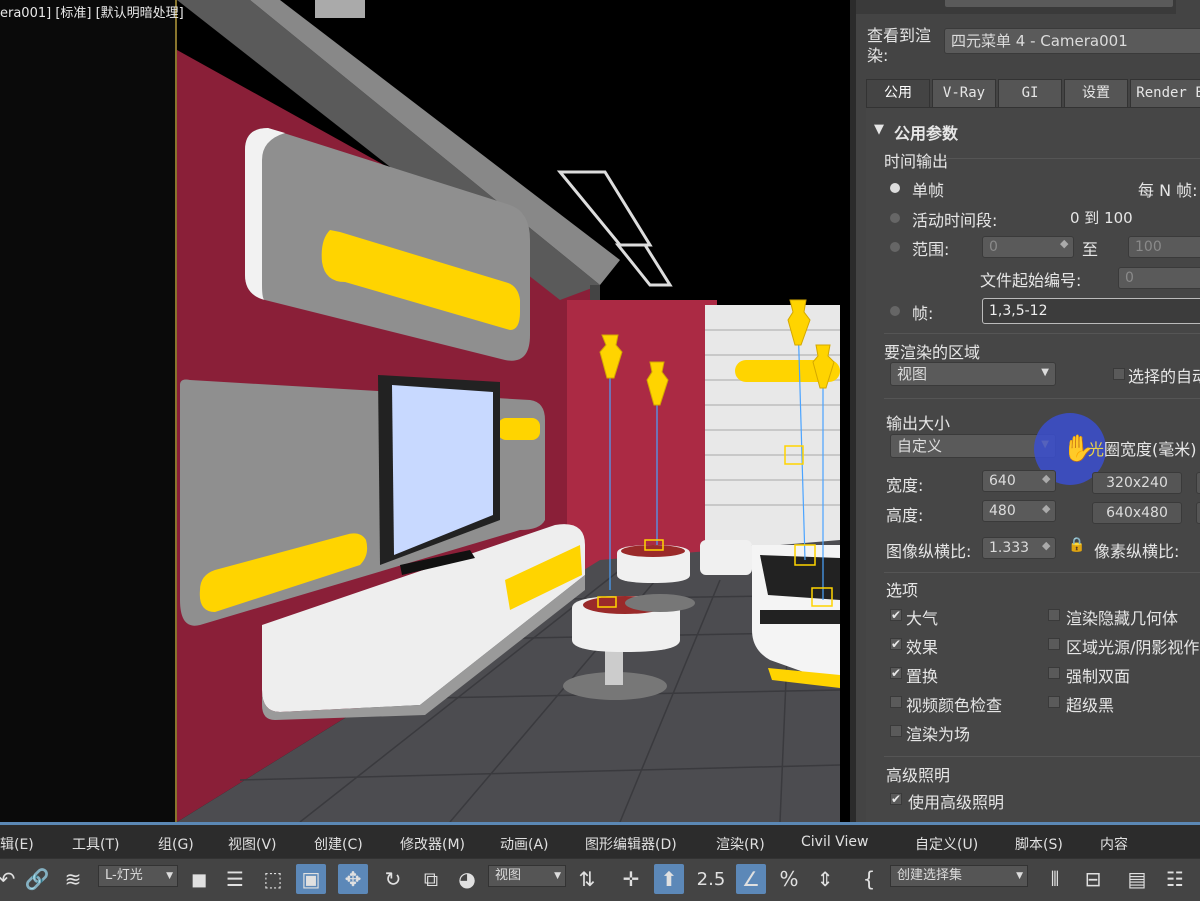 Image resolution: width=1200 pixels, height=901 pixels. I want to click on viewport-label: era001] [标准] [默认明暗处理], so click(92, 11).